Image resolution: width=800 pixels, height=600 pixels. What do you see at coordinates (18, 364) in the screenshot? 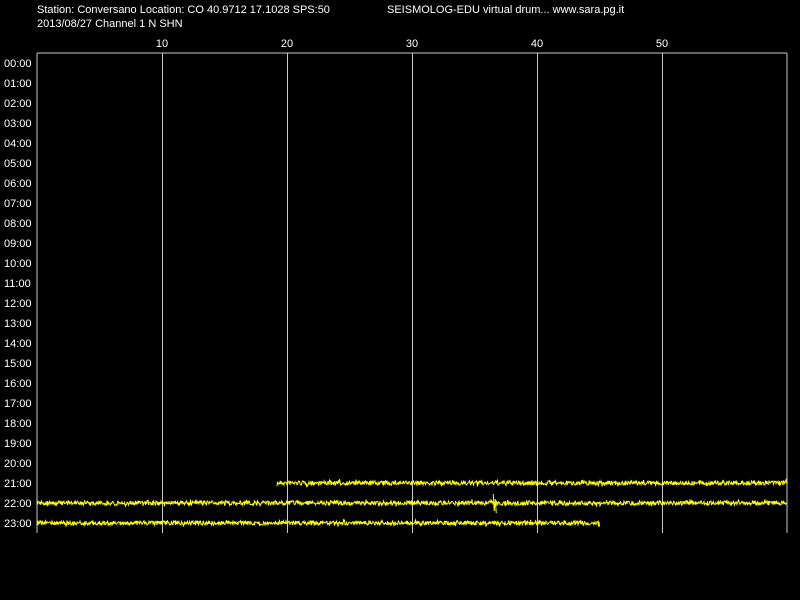
I see `y-row-label: 15:00` at bounding box center [18, 364].